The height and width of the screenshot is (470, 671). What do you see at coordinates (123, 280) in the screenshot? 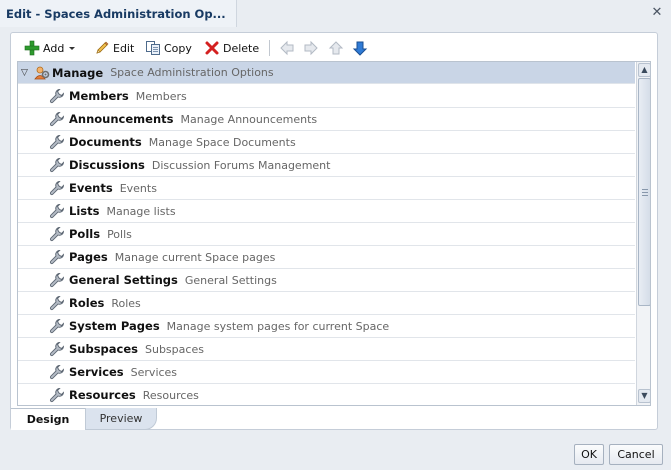
I see `tree-item-name: General Settings` at bounding box center [123, 280].